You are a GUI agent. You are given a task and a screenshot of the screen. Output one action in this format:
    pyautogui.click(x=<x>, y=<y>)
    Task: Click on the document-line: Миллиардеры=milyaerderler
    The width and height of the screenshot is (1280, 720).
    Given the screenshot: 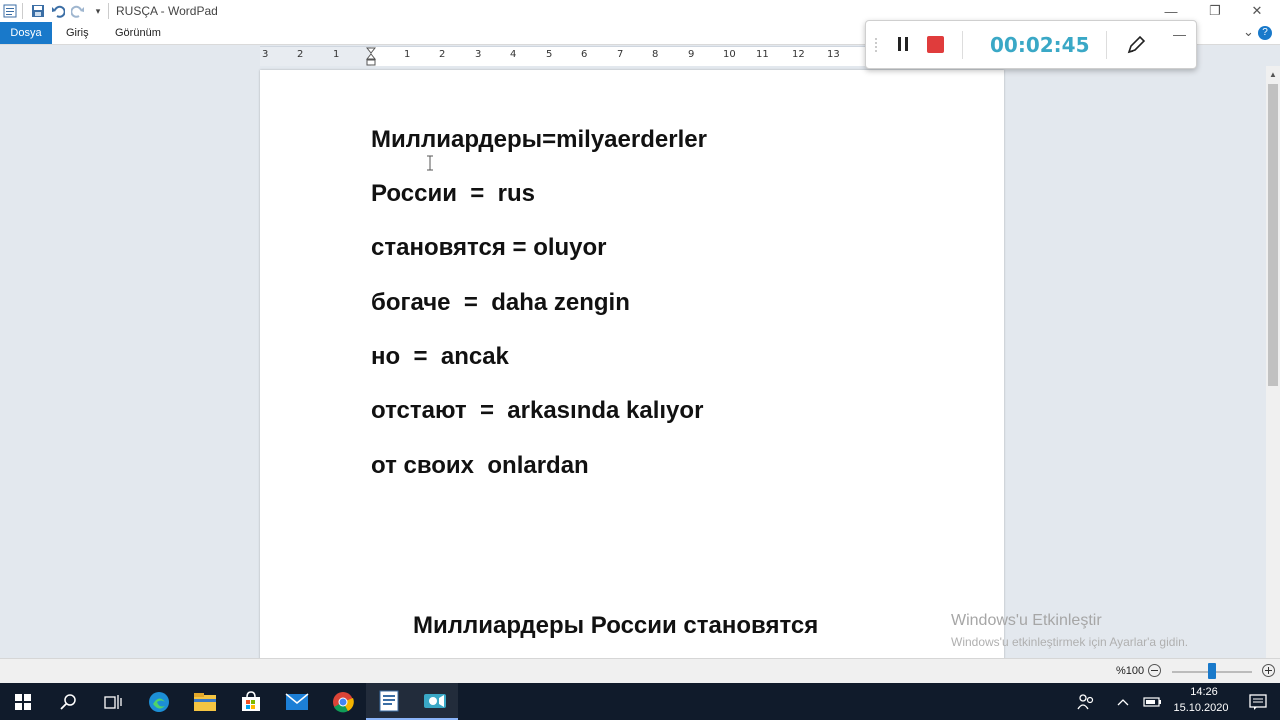 What is the action you would take?
    pyautogui.click(x=539, y=139)
    